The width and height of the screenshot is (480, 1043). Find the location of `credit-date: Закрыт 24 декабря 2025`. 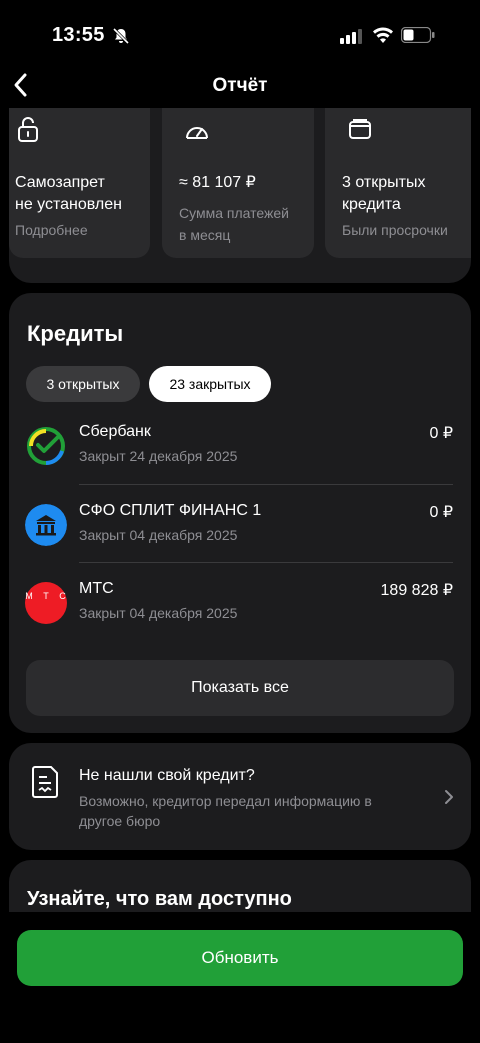

credit-date: Закрыт 24 декабря 2025 is located at coordinates (158, 456).